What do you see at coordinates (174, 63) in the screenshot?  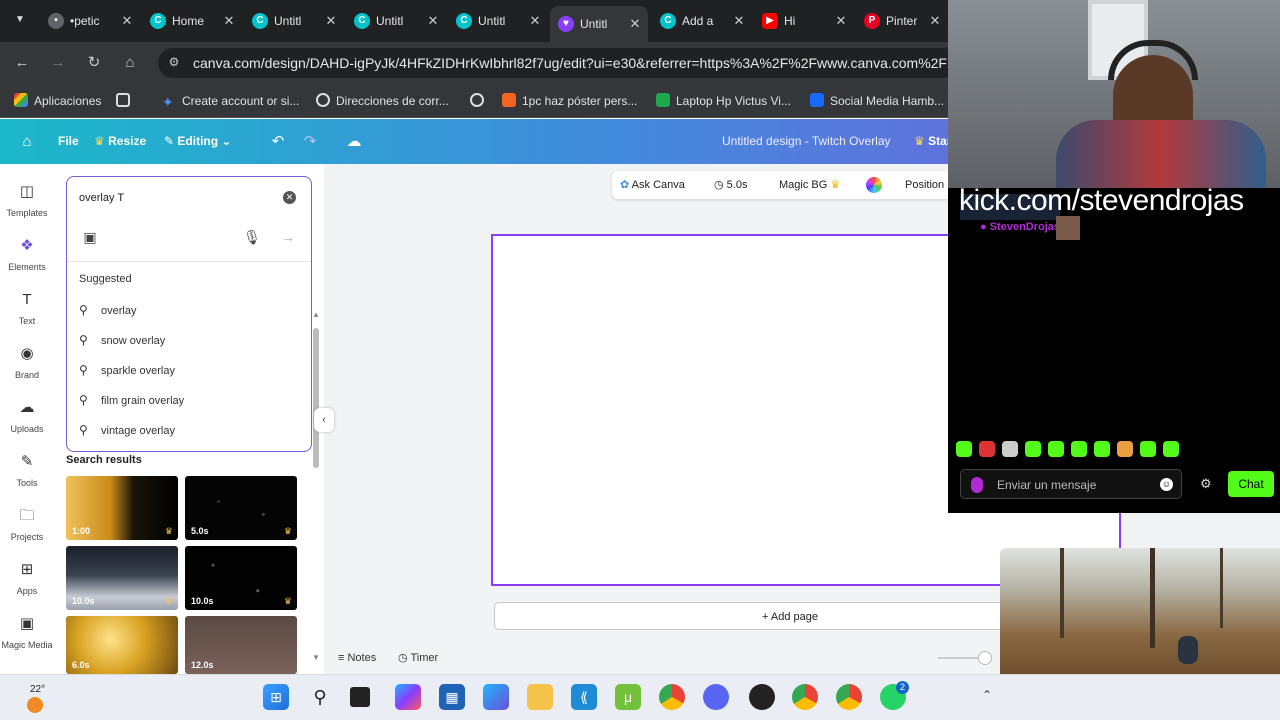 I see `site-info-icon: ⚙` at bounding box center [174, 63].